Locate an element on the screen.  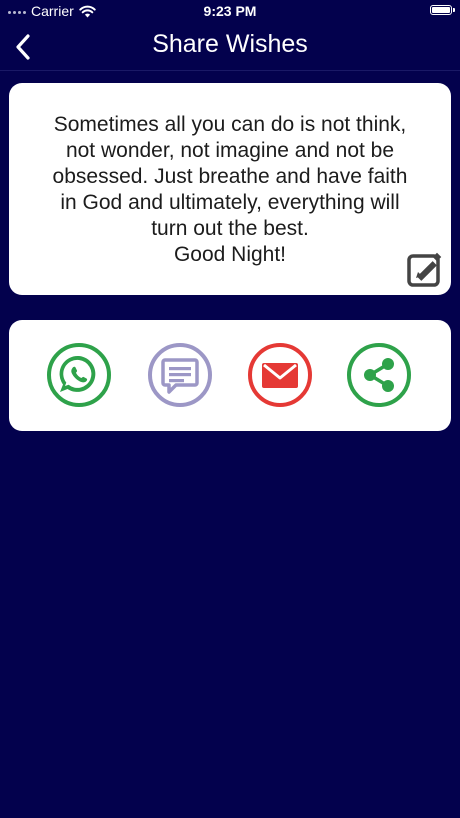
general-share-button is located at coordinates (379, 375).